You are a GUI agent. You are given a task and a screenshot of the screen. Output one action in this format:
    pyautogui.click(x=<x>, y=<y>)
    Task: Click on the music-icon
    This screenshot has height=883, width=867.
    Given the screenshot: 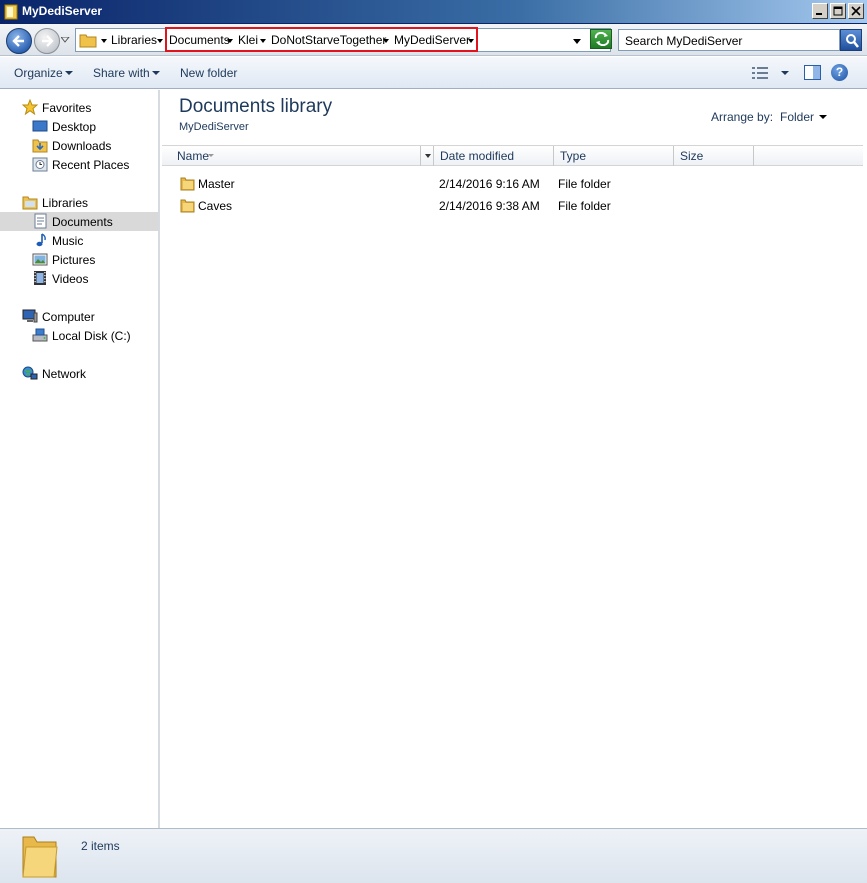 What is the action you would take?
    pyautogui.click(x=41, y=240)
    